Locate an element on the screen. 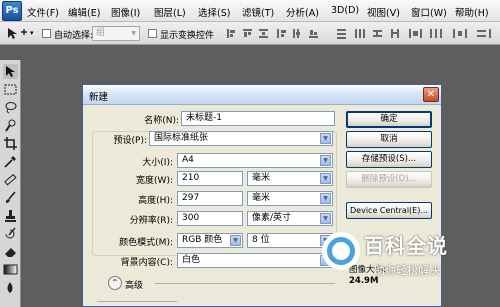  background-value: 白色 is located at coordinates (191, 260).